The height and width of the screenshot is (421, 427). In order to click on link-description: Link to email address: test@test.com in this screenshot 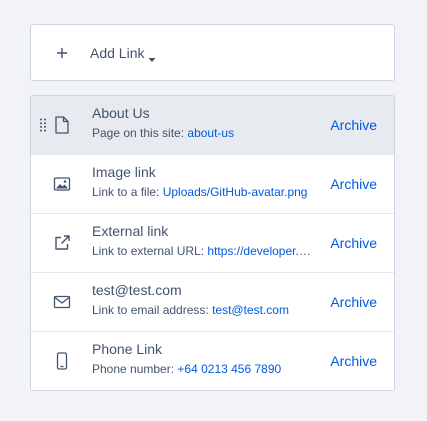, I will do `click(203, 310)`.